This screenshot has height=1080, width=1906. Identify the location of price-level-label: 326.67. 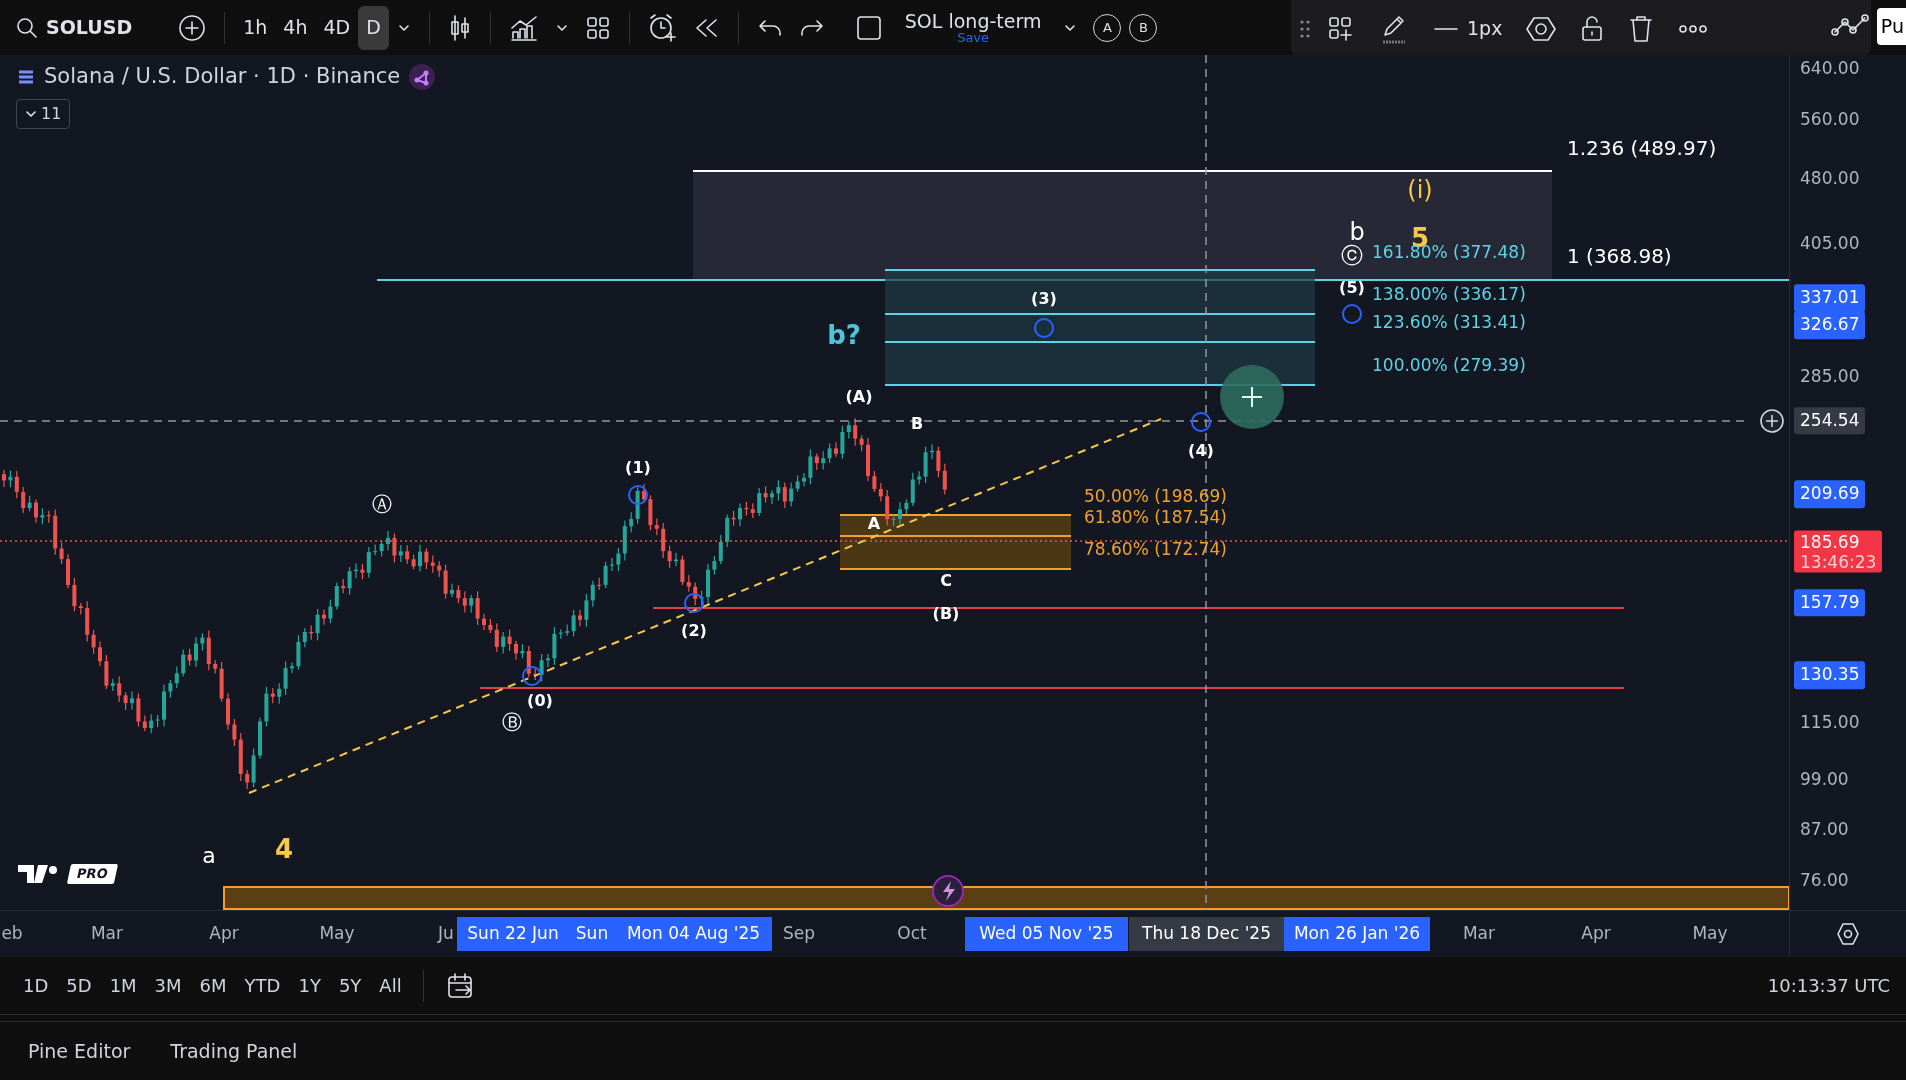
(1830, 325).